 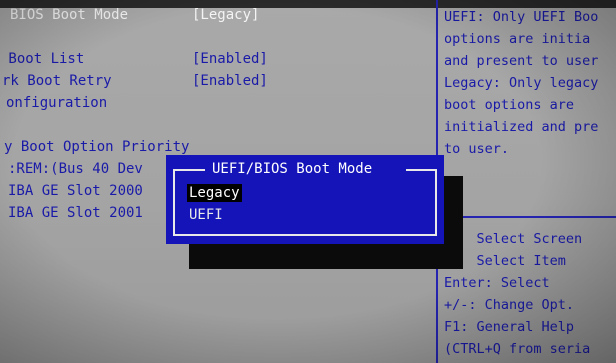 I want to click on popup-title: UEFI/BIOS Boot Mode, so click(x=292, y=169).